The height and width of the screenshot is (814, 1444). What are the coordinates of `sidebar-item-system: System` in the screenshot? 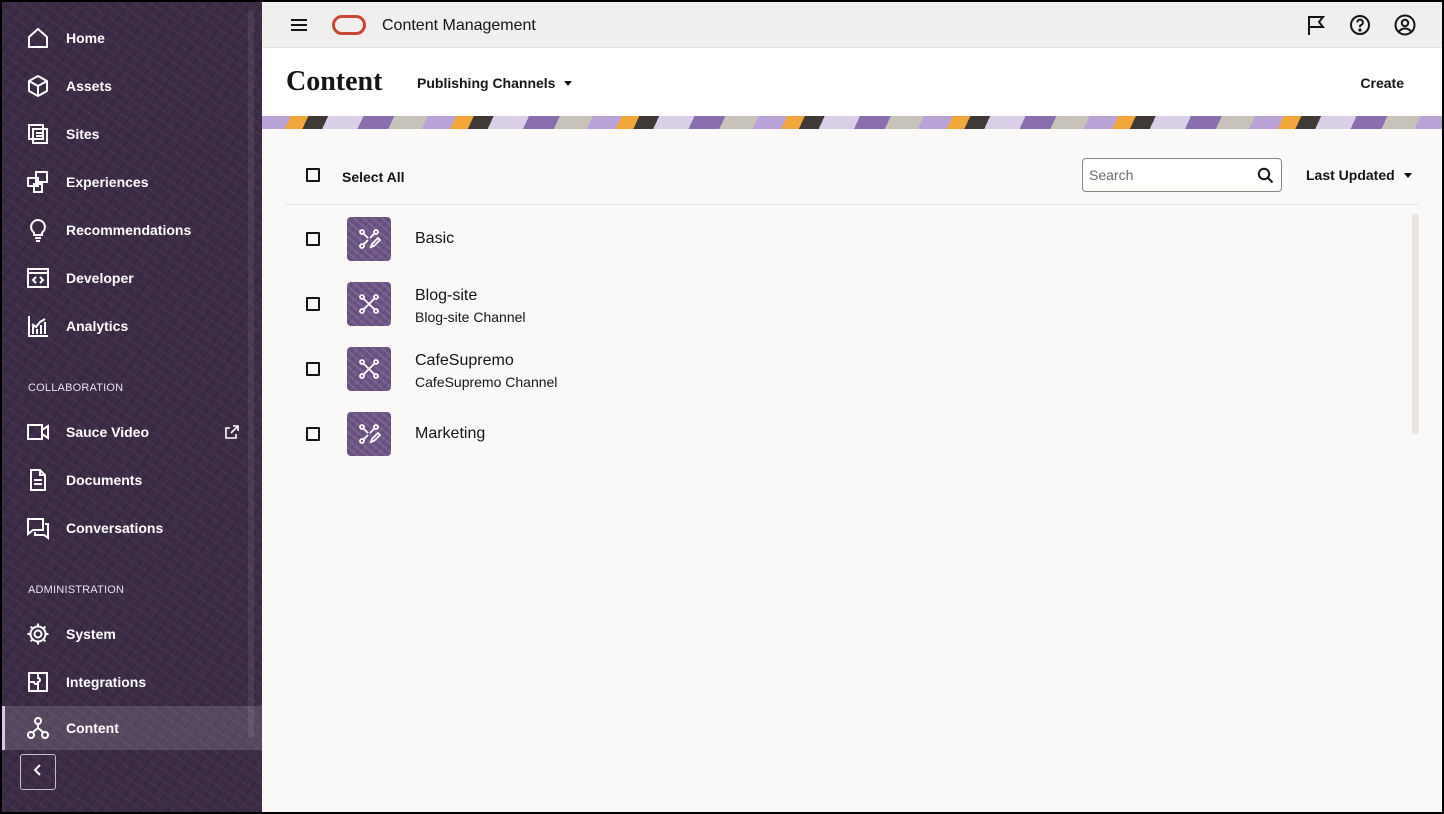 It's located at (132, 634).